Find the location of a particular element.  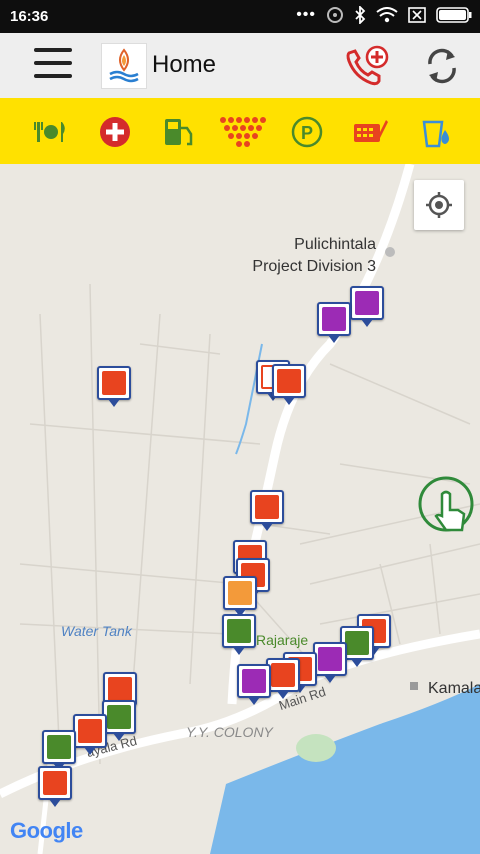

crosshair-icon is located at coordinates (439, 205).